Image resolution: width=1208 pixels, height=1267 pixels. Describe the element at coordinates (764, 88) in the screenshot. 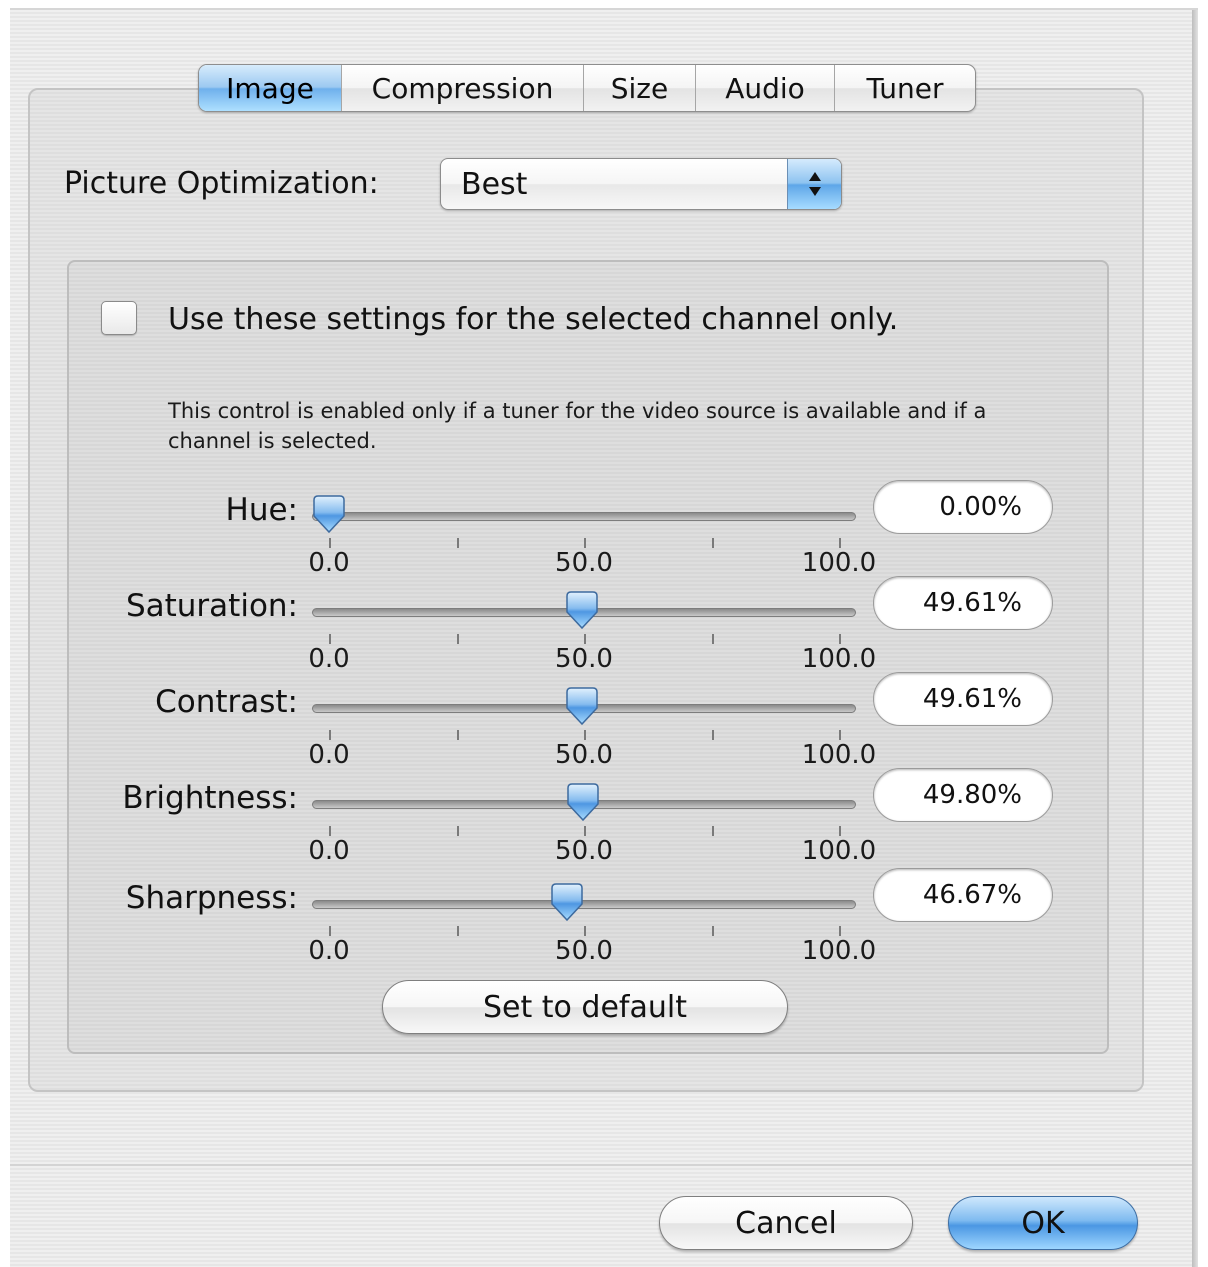

I see `tab-audio: Audio` at that location.